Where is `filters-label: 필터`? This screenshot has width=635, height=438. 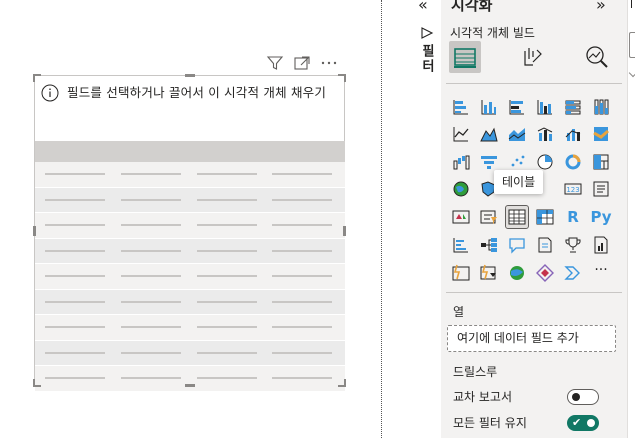
filters-label: 필터 is located at coordinates (426, 59).